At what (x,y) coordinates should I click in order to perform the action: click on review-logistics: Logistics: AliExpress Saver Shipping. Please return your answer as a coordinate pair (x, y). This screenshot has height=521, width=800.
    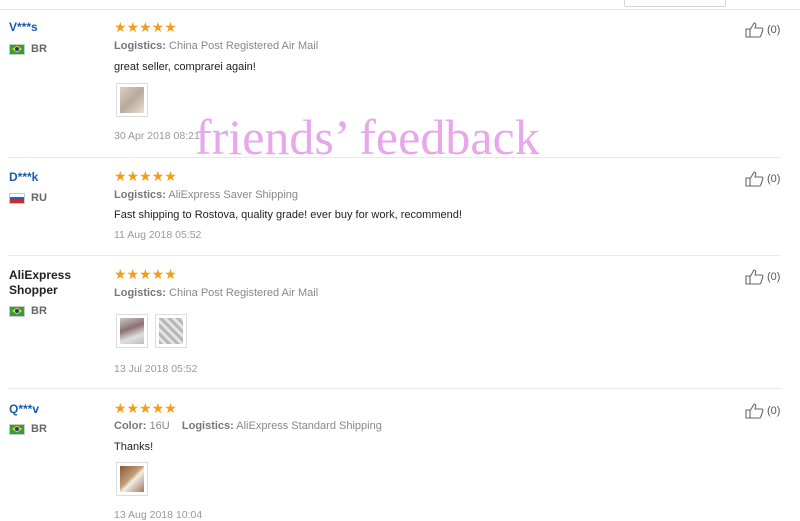
    Looking at the image, I should click on (206, 195).